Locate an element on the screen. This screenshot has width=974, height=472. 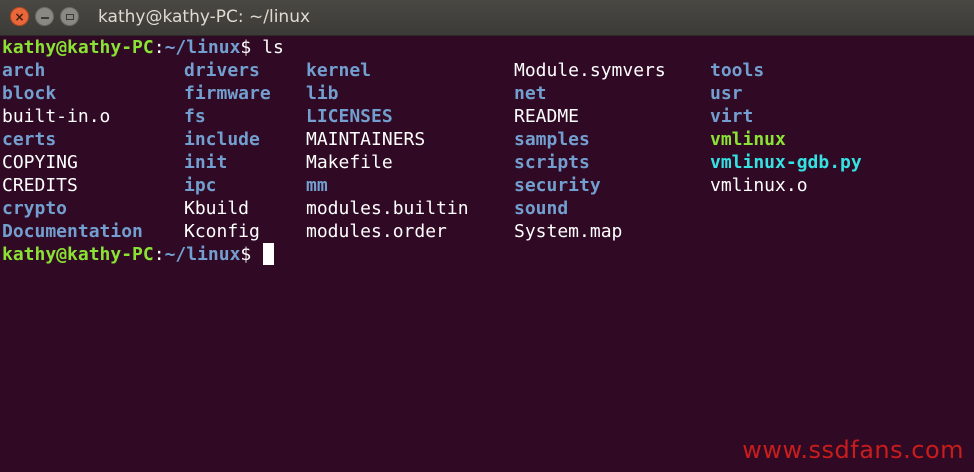
maximize-icon is located at coordinates (69, 16).